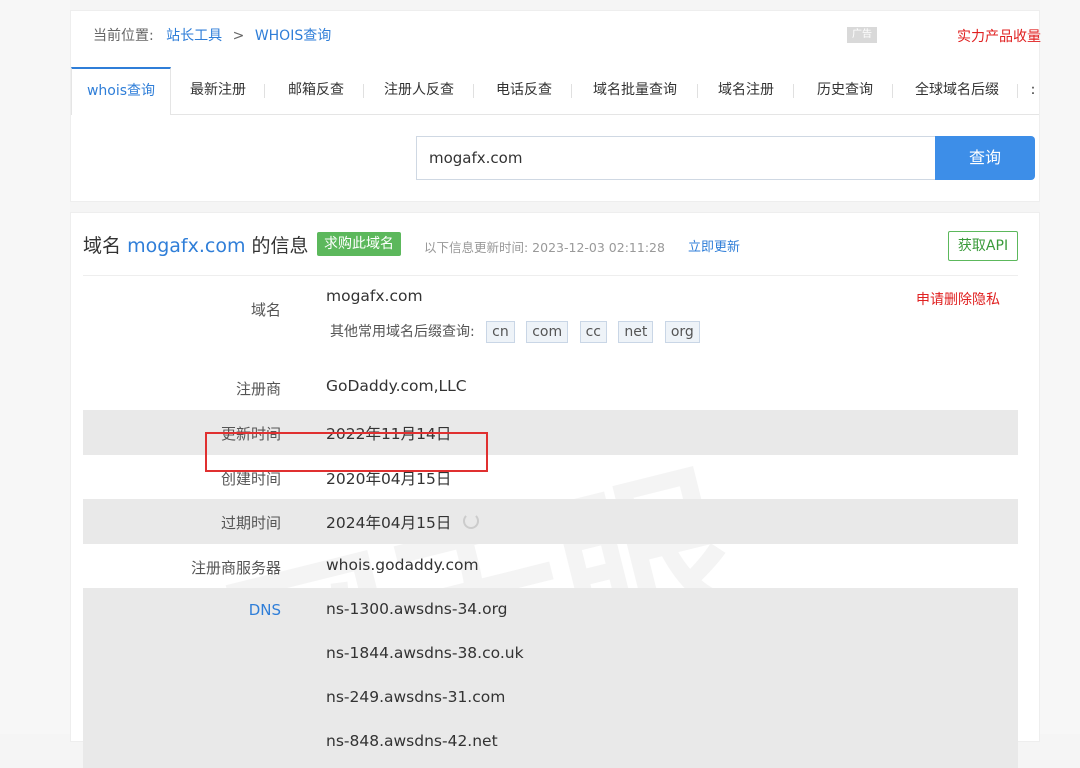  What do you see at coordinates (544, 247) in the screenshot?
I see `update-time-text: 以下信息更新时间: 2023-12-03 02:11:28` at bounding box center [544, 247].